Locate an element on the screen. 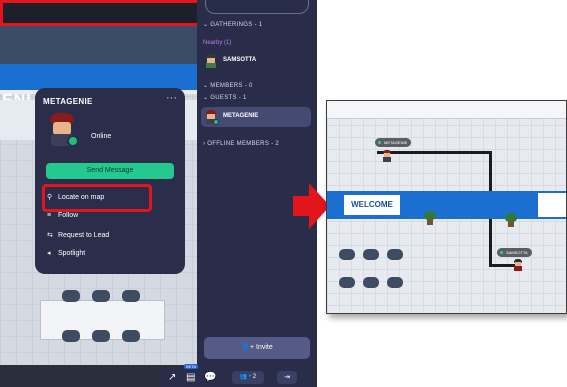 The width and height of the screenshot is (567, 387). chat-icon: 💬 is located at coordinates (210, 377).